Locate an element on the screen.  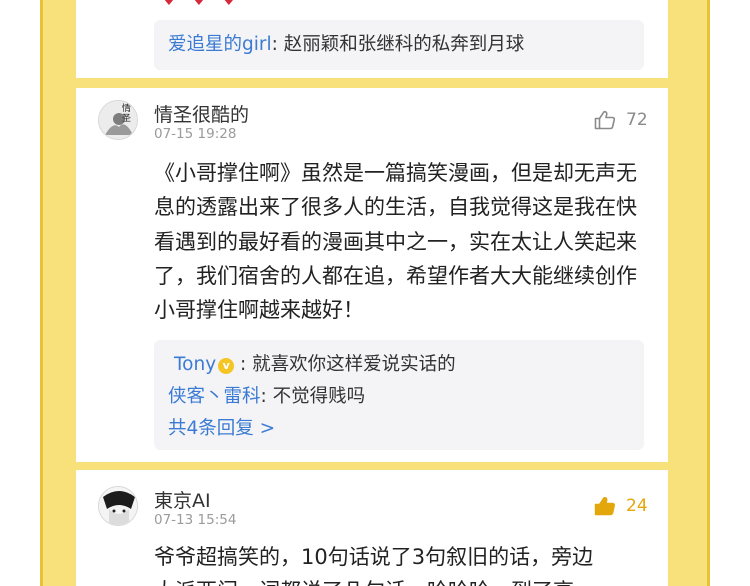
avatar is located at coordinates (118, 506).